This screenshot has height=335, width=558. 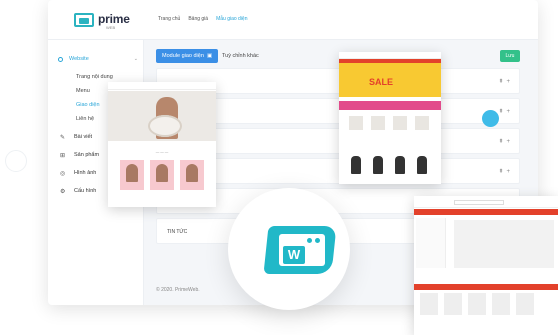 What do you see at coordinates (63, 173) in the screenshot?
I see `image-icon: ◎` at bounding box center [63, 173].